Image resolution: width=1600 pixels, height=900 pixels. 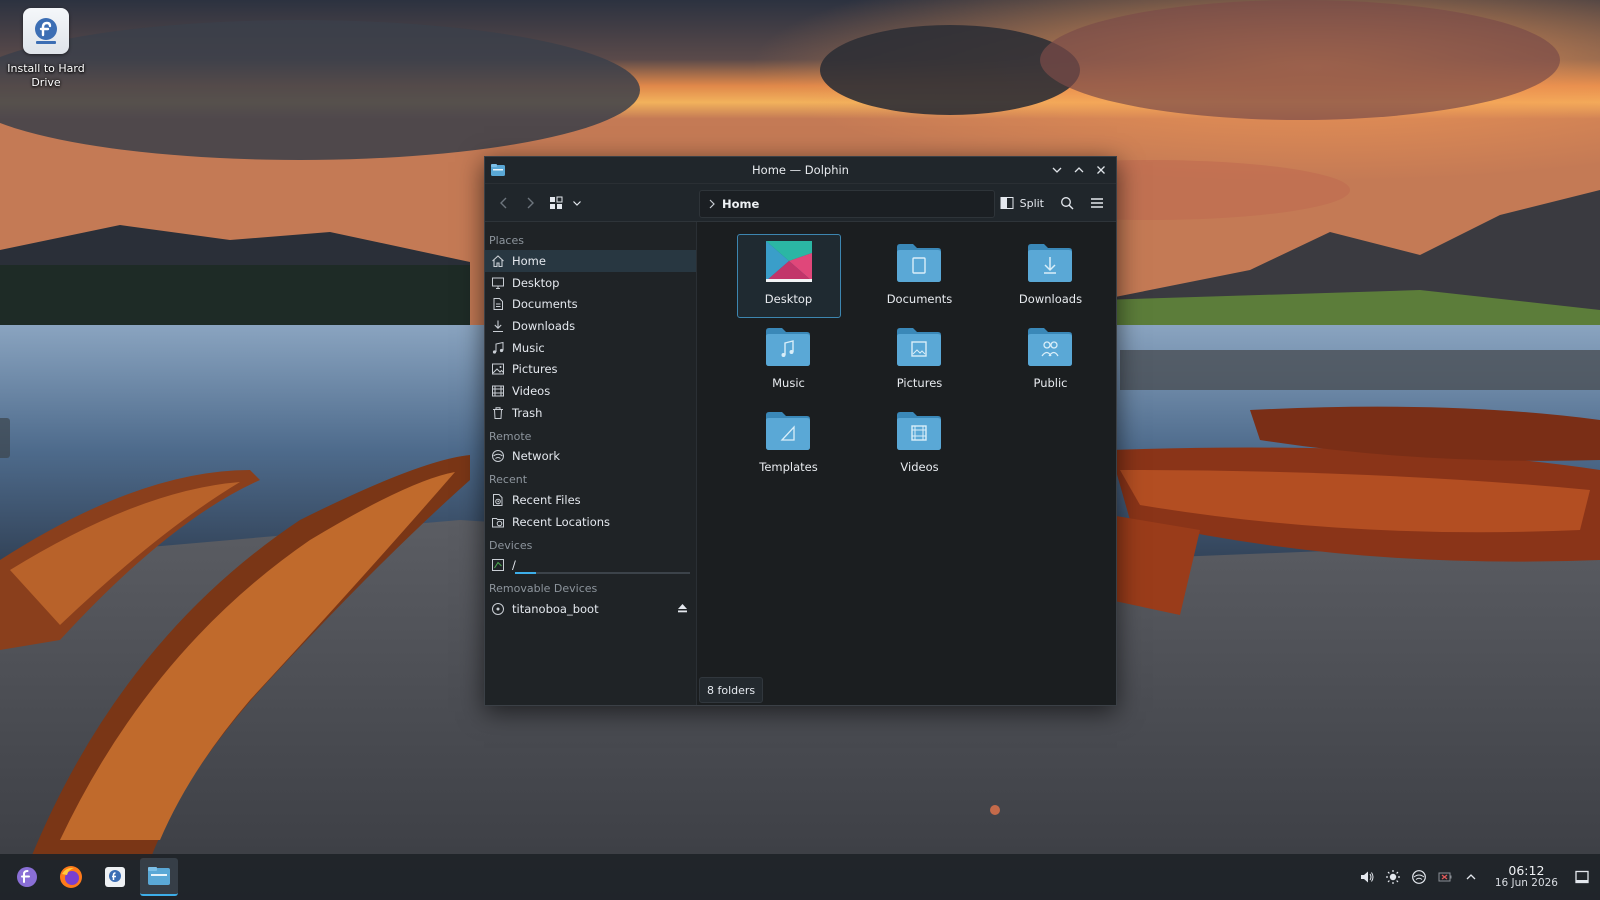 What do you see at coordinates (590, 326) in the screenshot?
I see `sidebar-item-downloads: Downloads` at bounding box center [590, 326].